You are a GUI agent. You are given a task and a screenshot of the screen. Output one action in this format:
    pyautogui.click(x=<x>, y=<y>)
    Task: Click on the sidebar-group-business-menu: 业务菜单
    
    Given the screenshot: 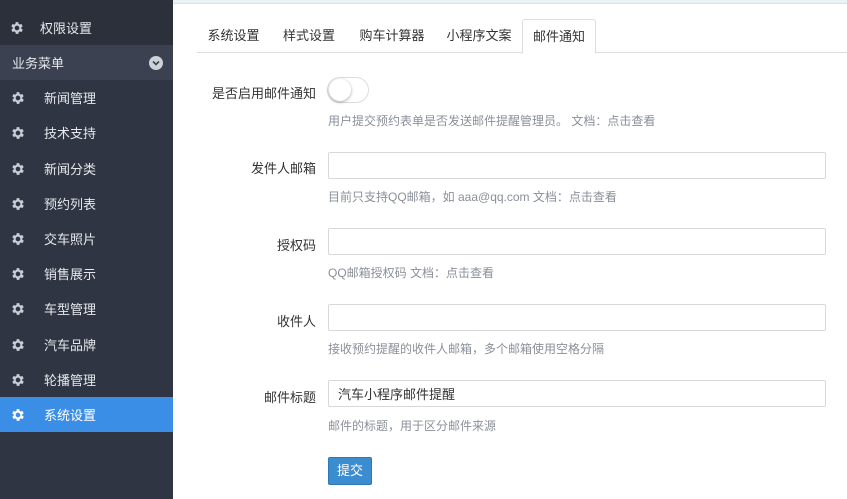 What is the action you would take?
    pyautogui.click(x=86, y=62)
    